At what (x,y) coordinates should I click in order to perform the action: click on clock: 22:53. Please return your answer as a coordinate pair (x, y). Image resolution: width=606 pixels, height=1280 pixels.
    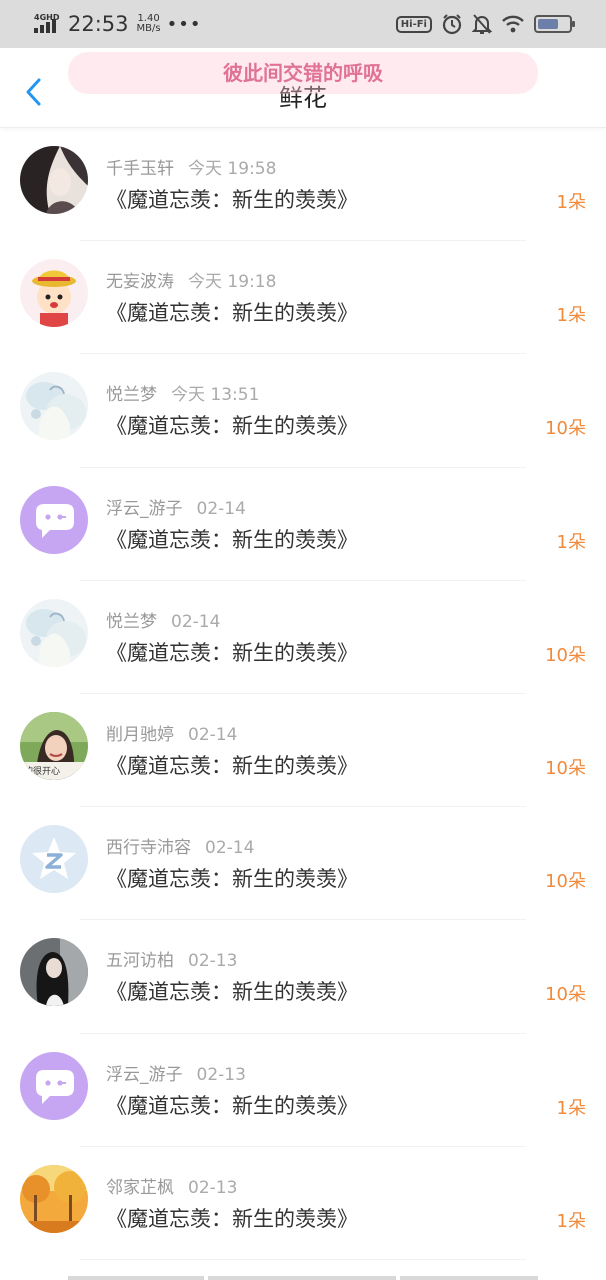
    Looking at the image, I should click on (98, 24).